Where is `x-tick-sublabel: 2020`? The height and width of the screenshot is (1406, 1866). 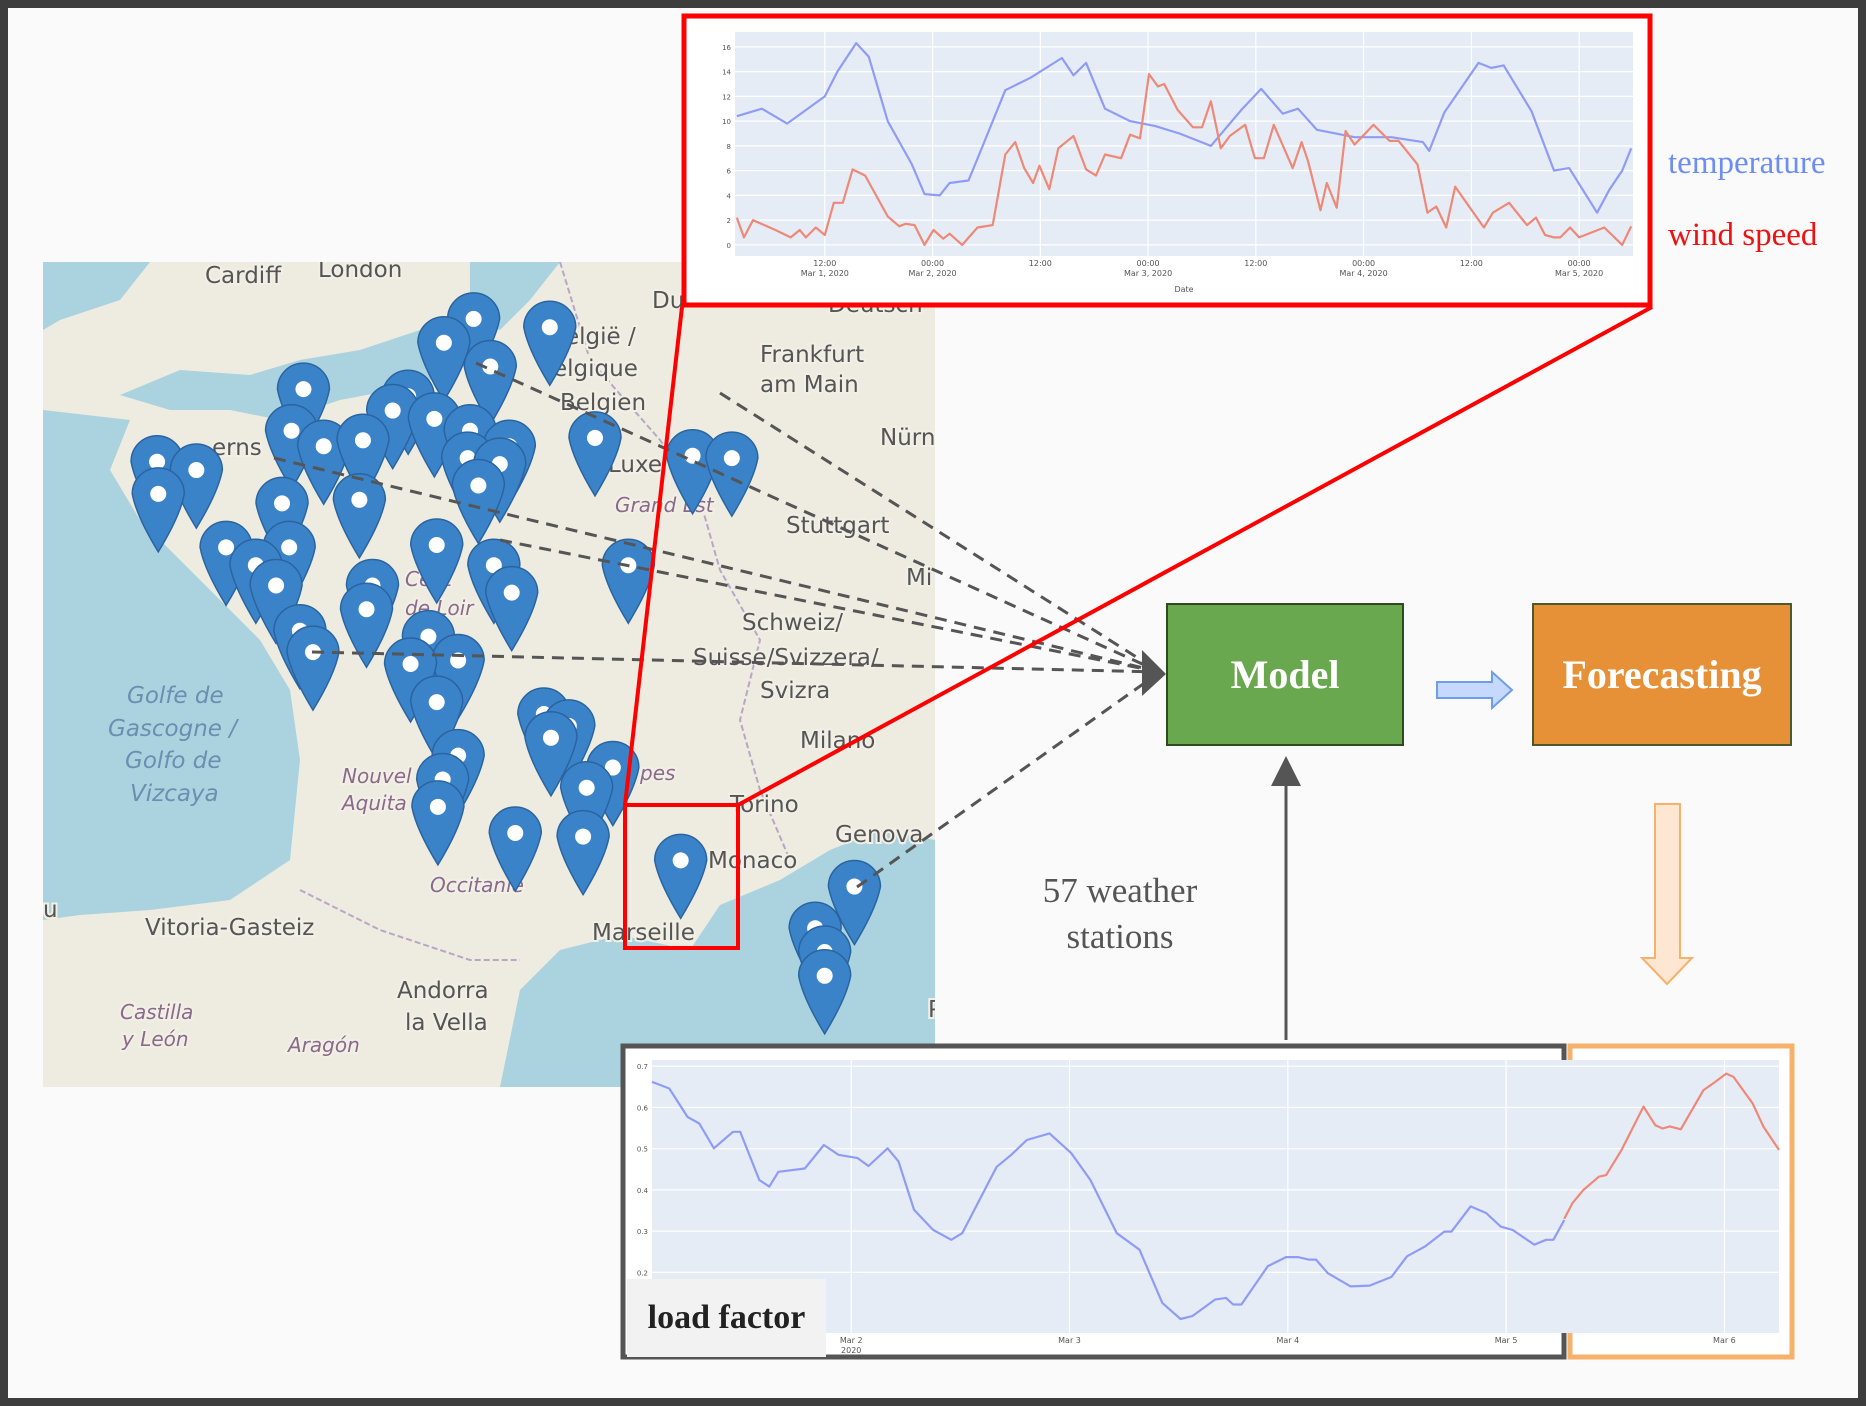
x-tick-sublabel: 2020 is located at coordinates (851, 1350).